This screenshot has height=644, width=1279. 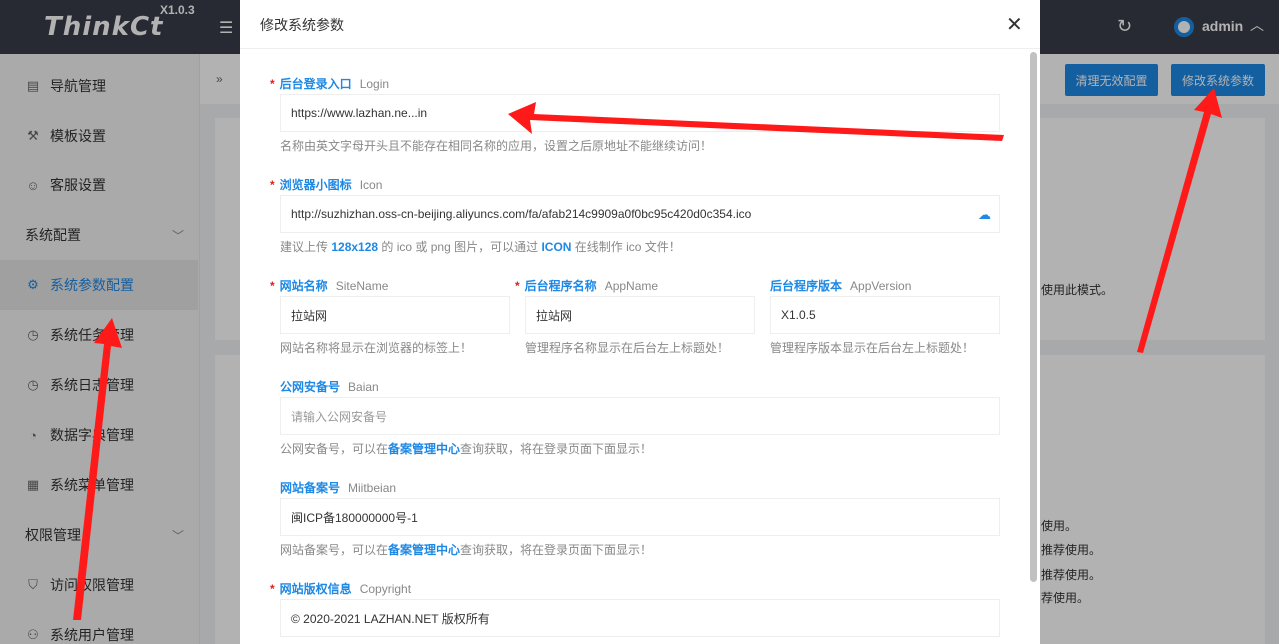 What do you see at coordinates (640, 24) in the screenshot?
I see `modal-header: 修改系统参数 ✕` at bounding box center [640, 24].